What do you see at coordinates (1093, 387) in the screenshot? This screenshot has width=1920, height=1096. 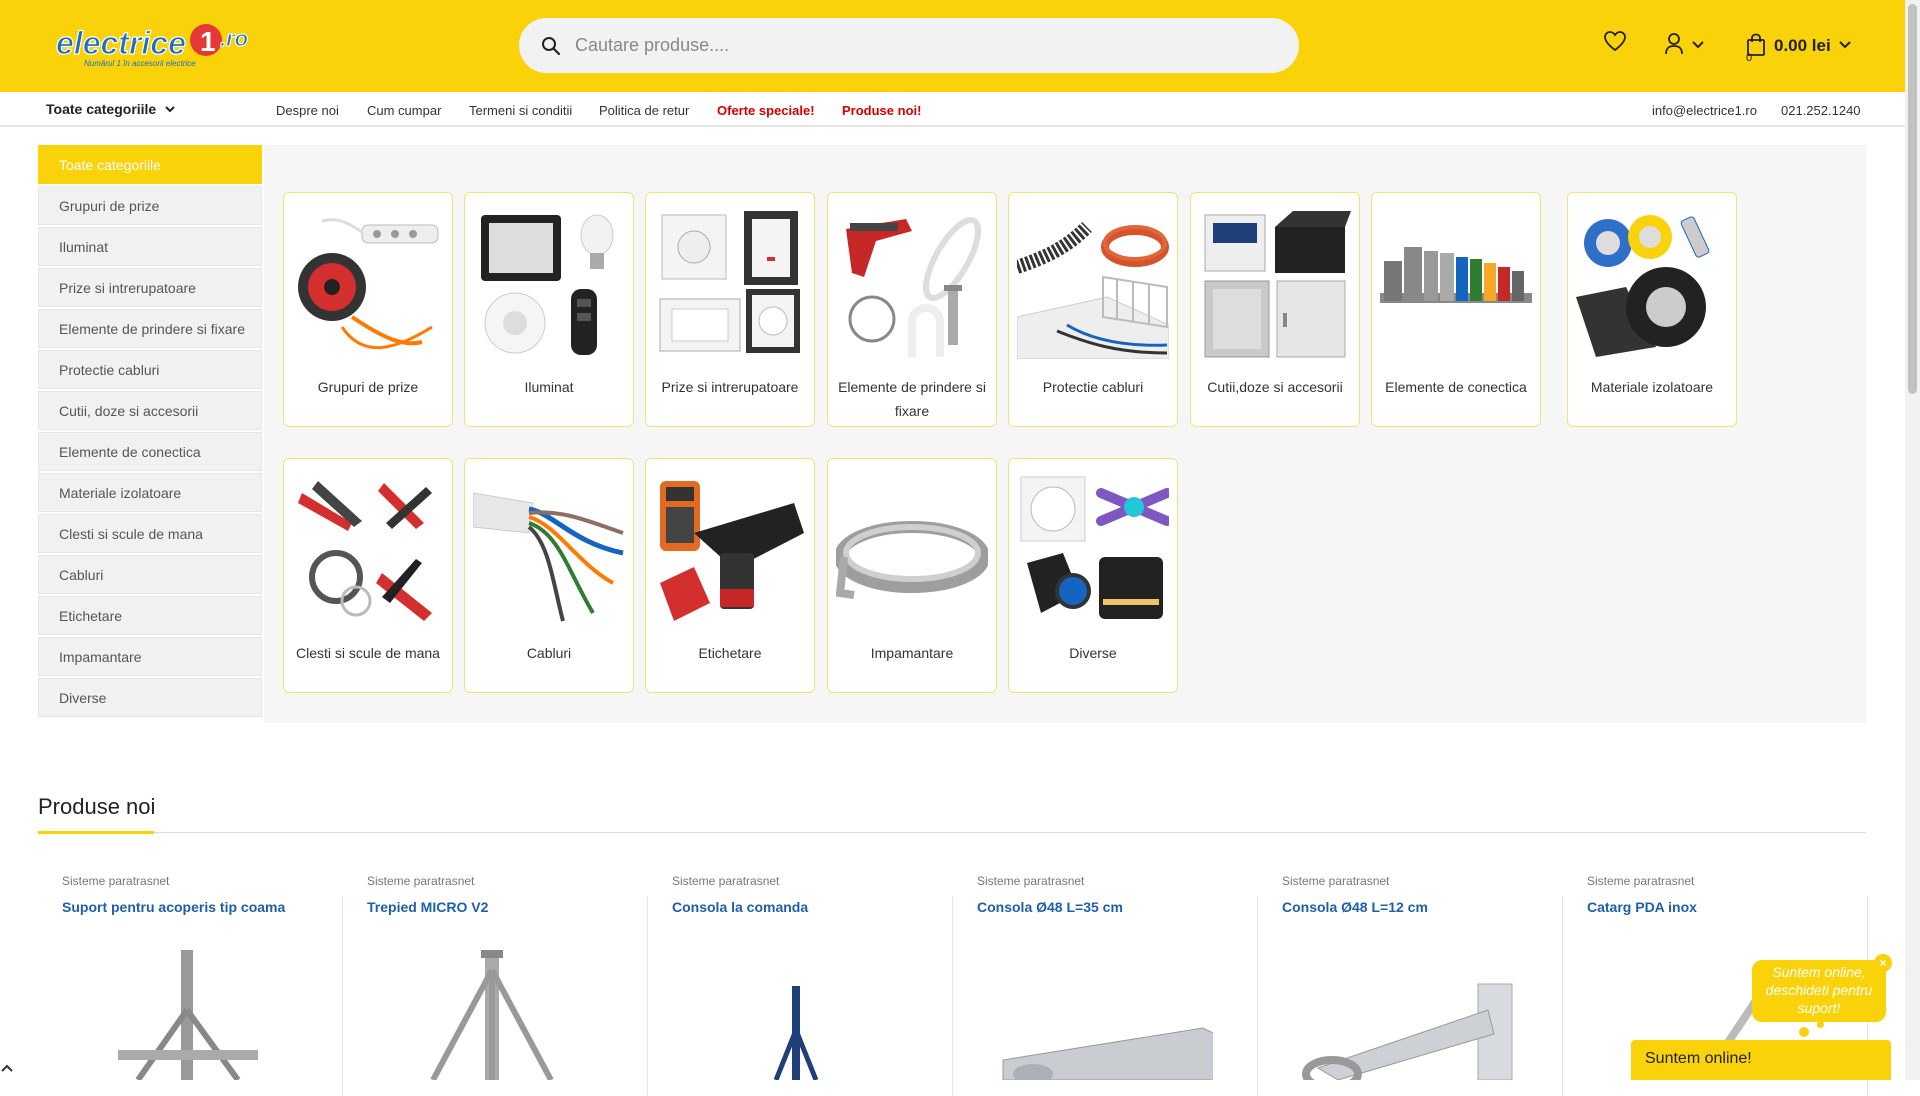 I see `category-label: Protectie cabluri` at bounding box center [1093, 387].